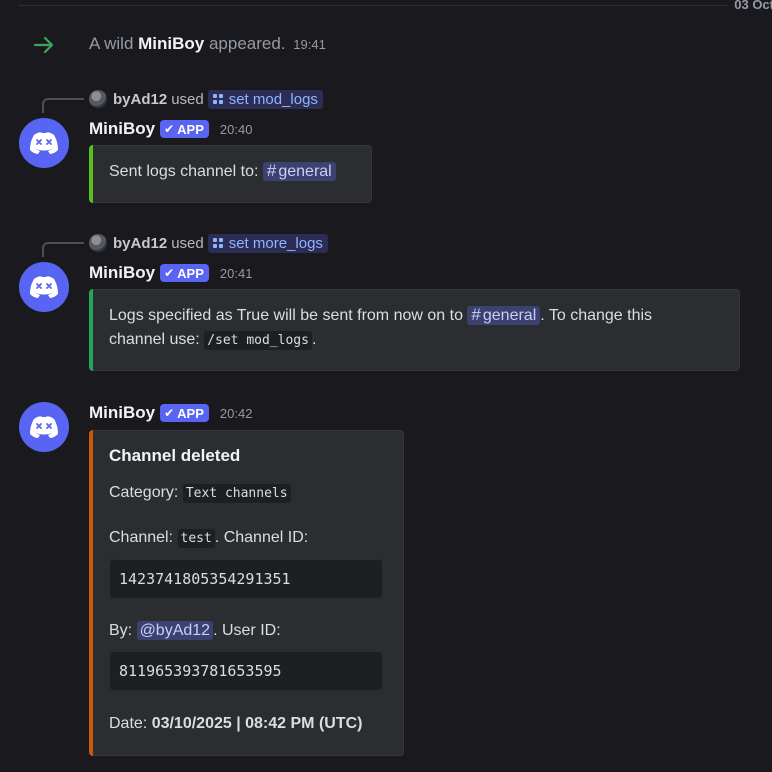  What do you see at coordinates (236, 413) in the screenshot?
I see `message-timestamp: 20:42` at bounding box center [236, 413].